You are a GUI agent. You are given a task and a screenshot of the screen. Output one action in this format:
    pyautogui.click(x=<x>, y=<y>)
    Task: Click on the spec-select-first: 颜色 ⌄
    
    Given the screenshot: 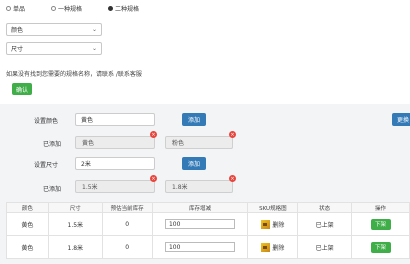 What is the action you would take?
    pyautogui.click(x=54, y=29)
    